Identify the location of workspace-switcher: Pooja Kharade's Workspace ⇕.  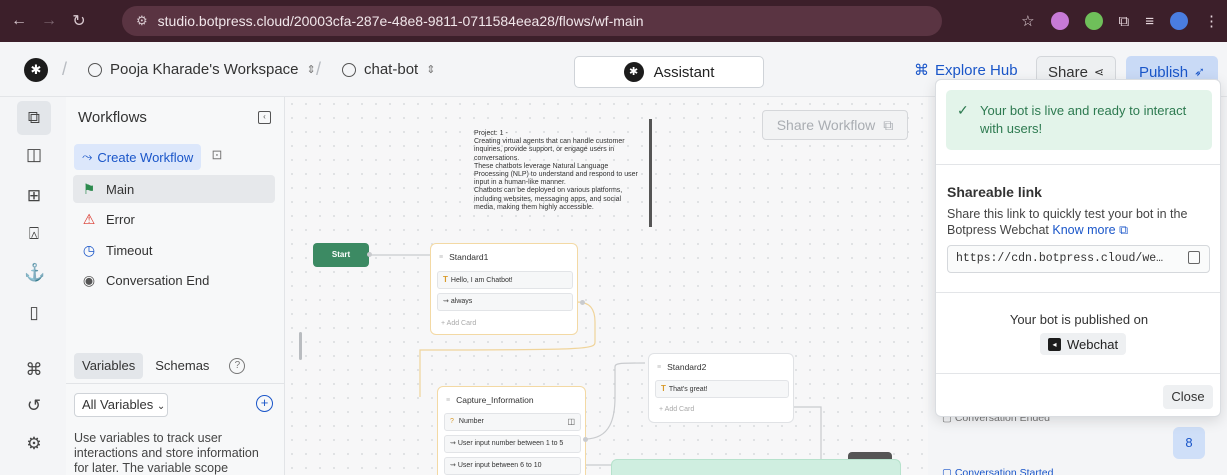
(202, 69).